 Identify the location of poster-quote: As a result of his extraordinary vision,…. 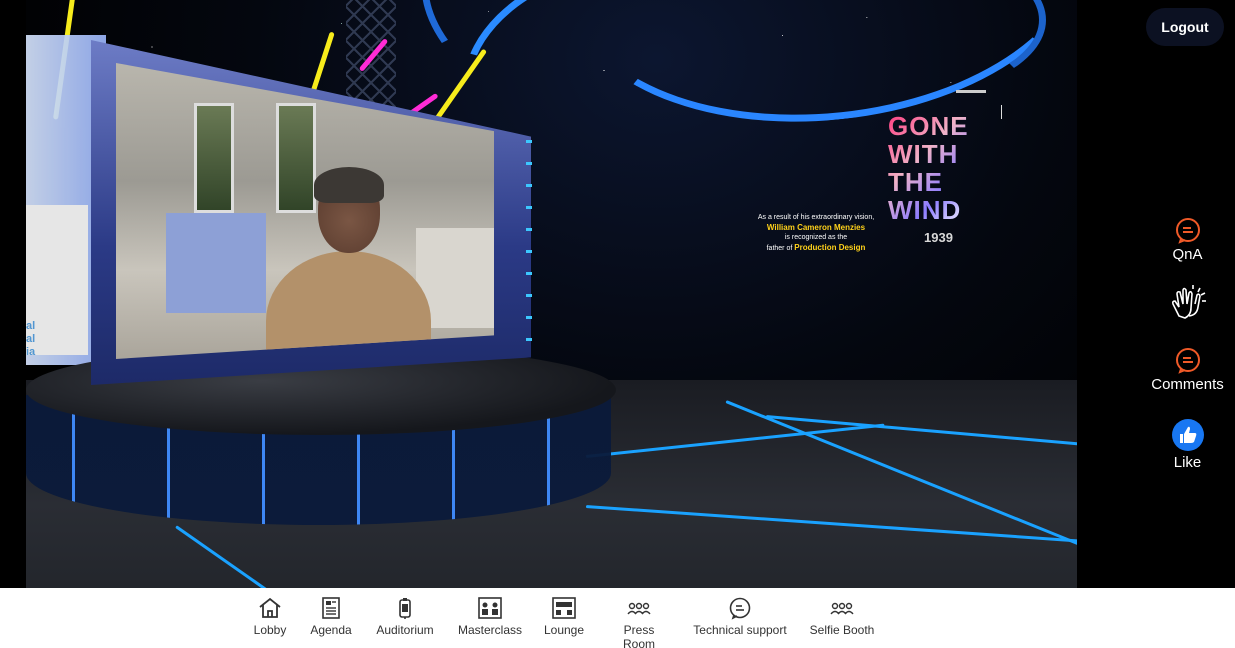
(816, 233).